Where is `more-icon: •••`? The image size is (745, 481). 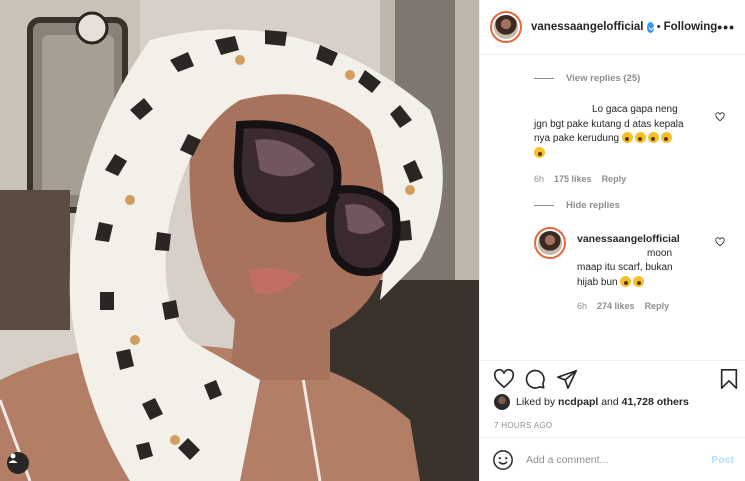
more-icon: ••• is located at coordinates (726, 27).